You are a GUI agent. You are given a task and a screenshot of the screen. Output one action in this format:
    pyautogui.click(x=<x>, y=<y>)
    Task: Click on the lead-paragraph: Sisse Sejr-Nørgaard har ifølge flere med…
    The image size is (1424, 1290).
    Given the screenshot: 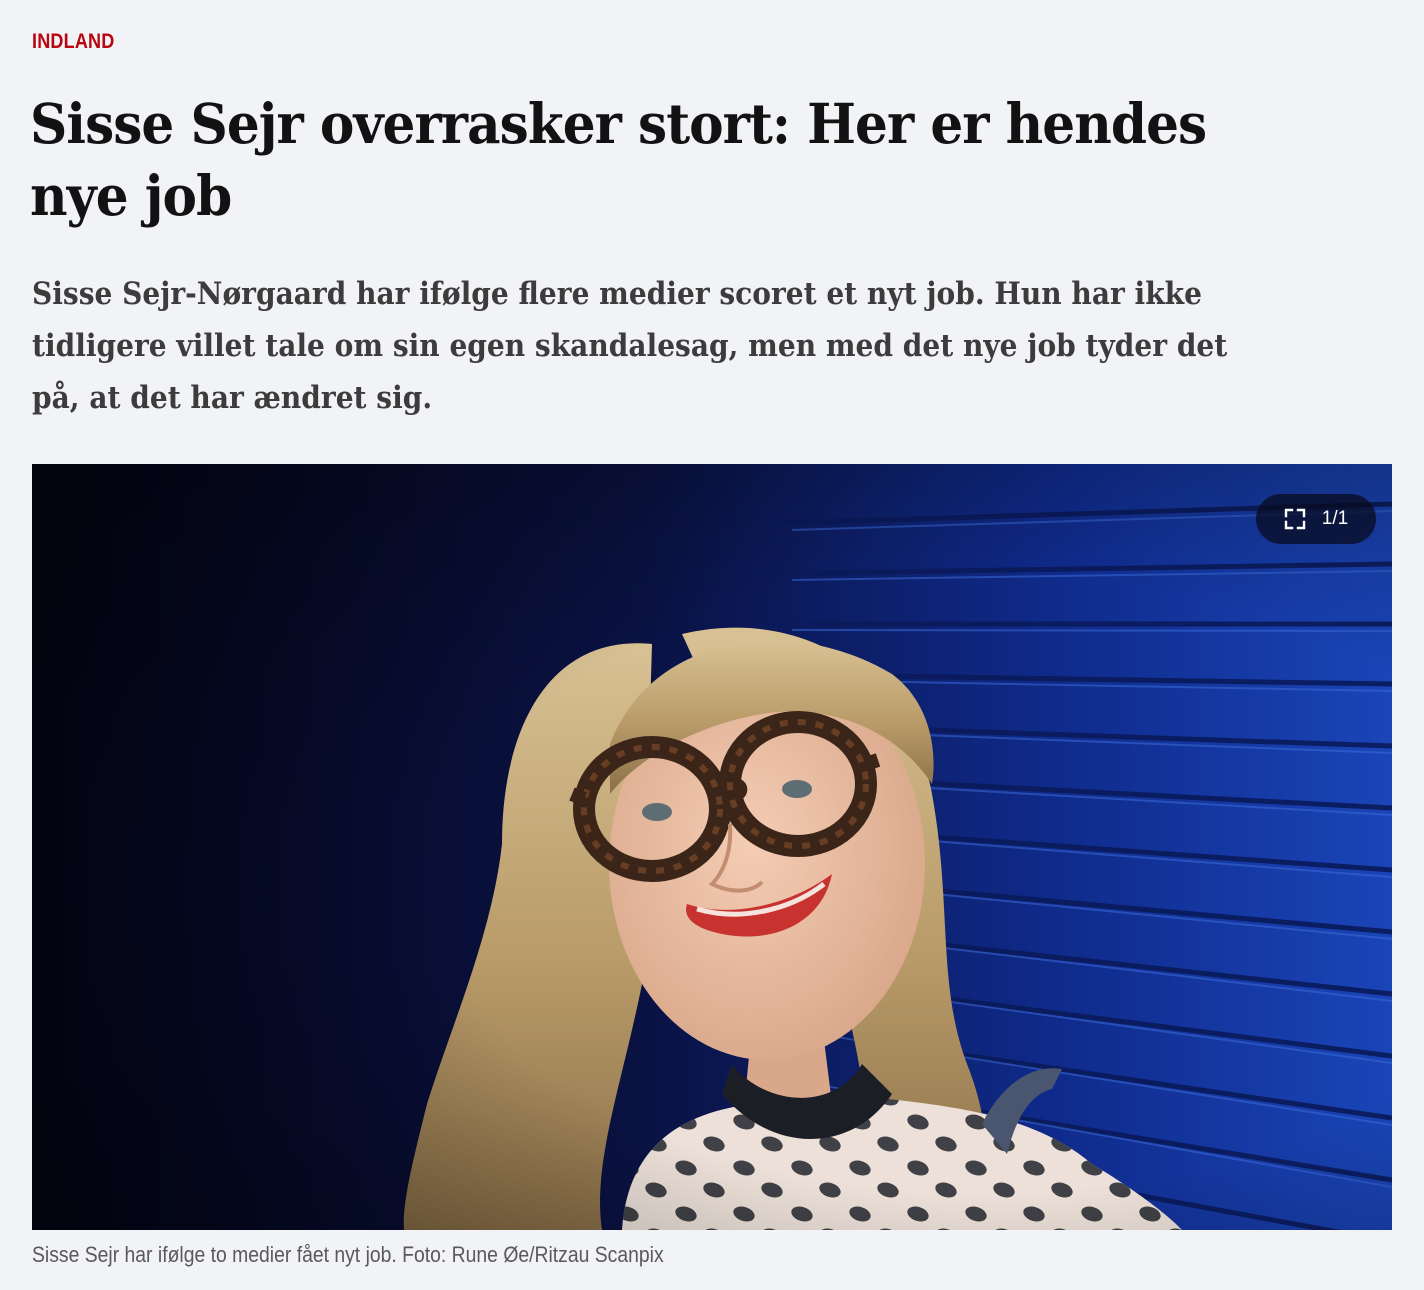 What is the action you would take?
    pyautogui.click(x=630, y=346)
    